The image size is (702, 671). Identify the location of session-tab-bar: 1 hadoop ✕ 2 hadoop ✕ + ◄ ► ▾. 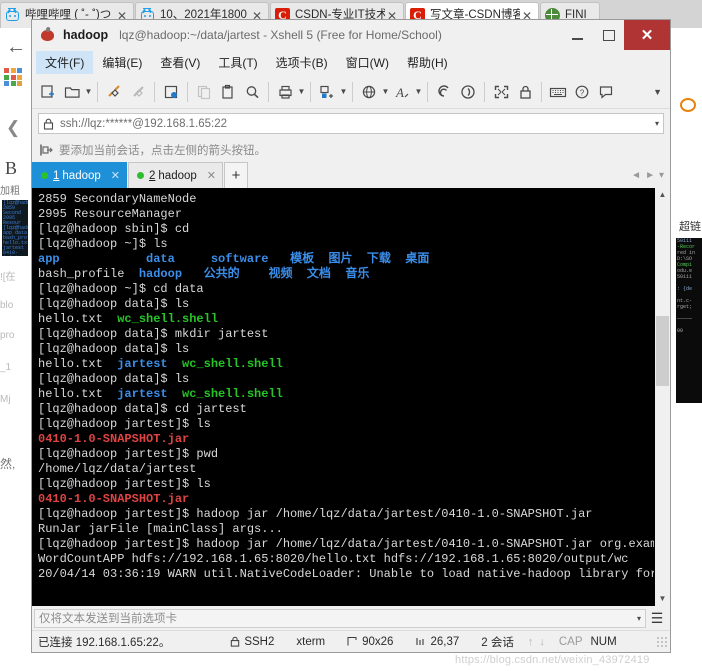
(351, 175).